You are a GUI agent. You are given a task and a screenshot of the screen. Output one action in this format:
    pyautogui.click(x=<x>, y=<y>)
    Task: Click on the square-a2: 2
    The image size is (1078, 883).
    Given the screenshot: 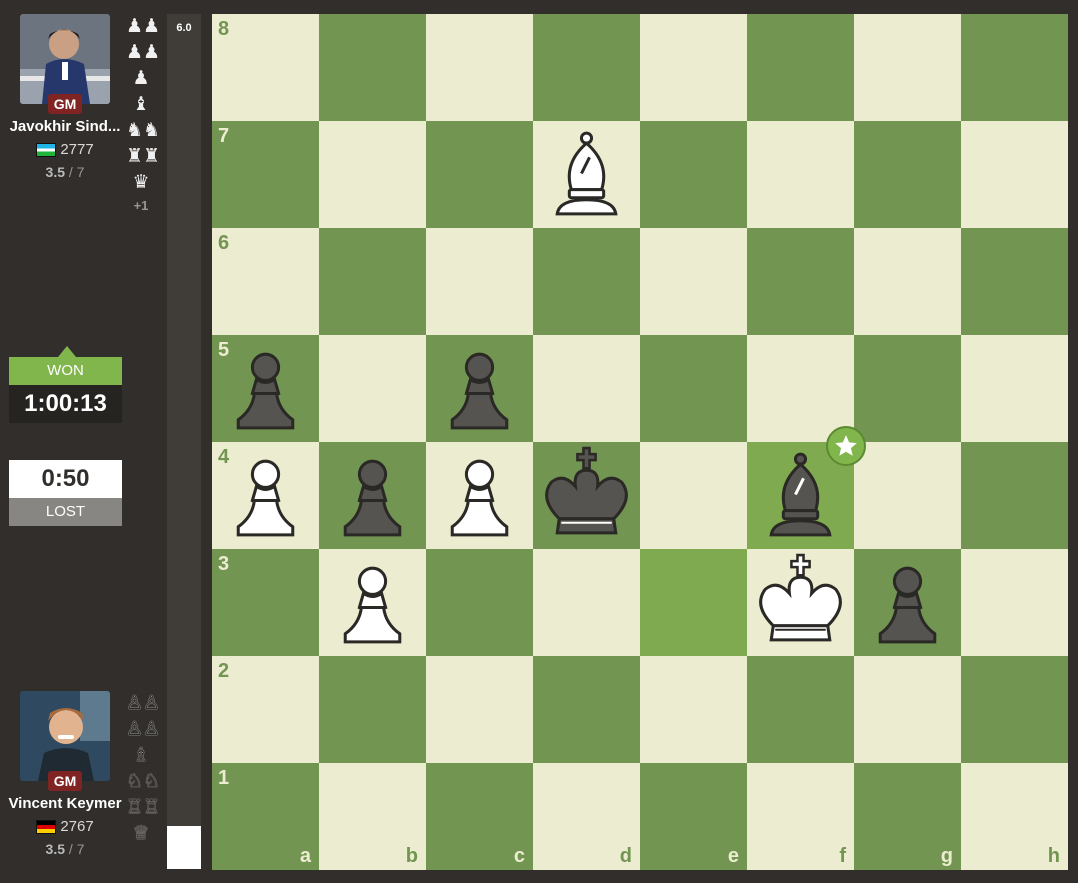 What is the action you would take?
    pyautogui.click(x=265, y=709)
    